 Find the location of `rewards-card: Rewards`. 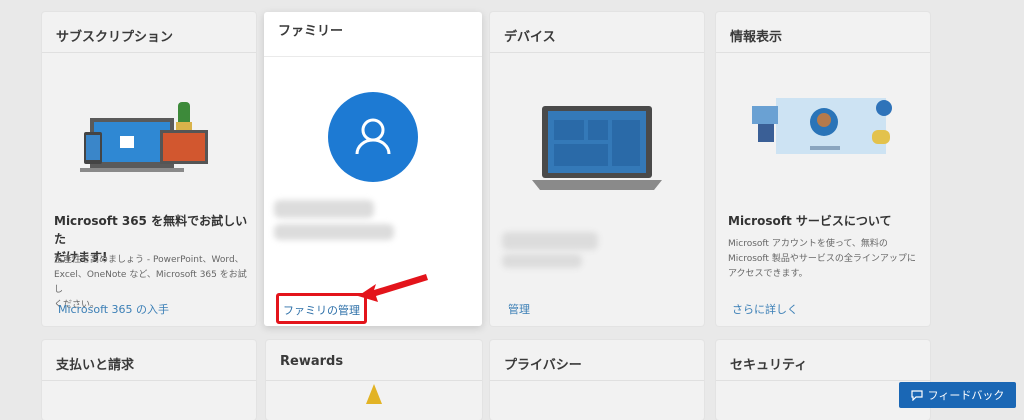

rewards-card: Rewards is located at coordinates (374, 380).